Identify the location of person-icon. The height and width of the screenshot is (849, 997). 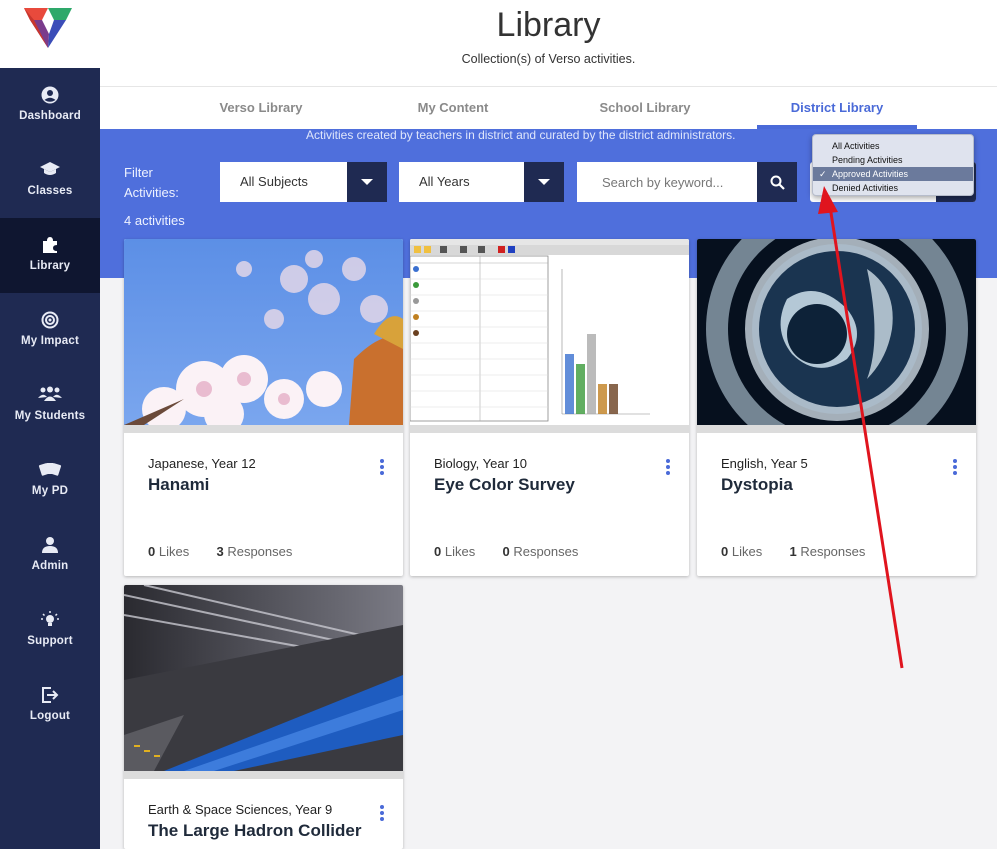
(50, 546).